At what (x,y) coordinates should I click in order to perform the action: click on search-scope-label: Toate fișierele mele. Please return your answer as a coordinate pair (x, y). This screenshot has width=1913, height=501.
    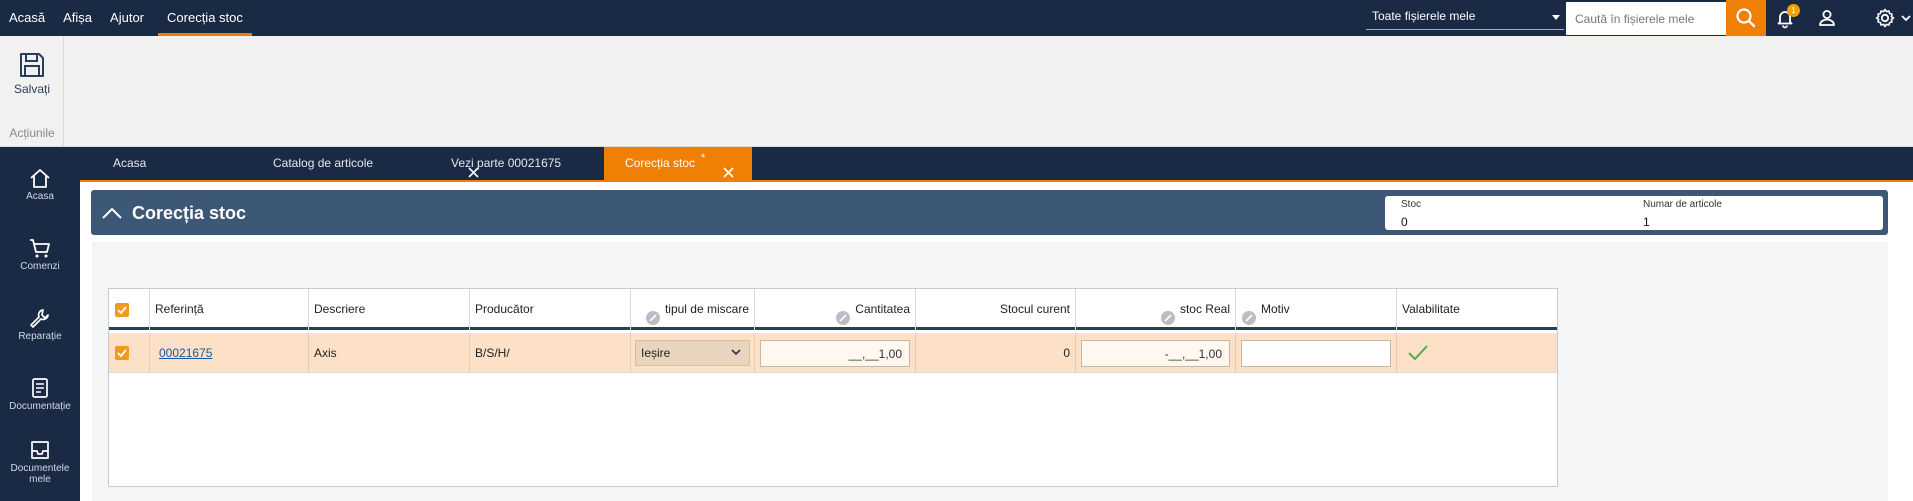
    Looking at the image, I should click on (1424, 16).